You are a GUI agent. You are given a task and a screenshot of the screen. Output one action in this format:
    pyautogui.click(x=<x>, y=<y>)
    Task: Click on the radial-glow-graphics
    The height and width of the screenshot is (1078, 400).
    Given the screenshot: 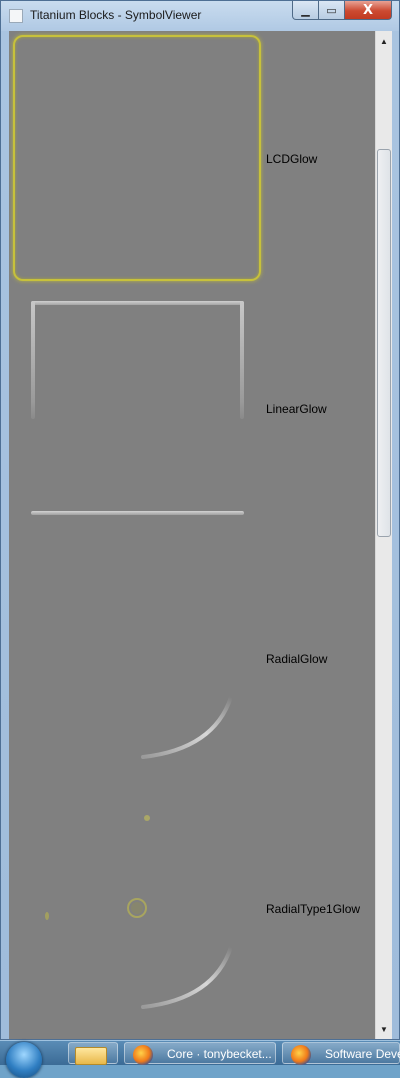 What is the action you would take?
    pyautogui.click(x=139, y=852)
    